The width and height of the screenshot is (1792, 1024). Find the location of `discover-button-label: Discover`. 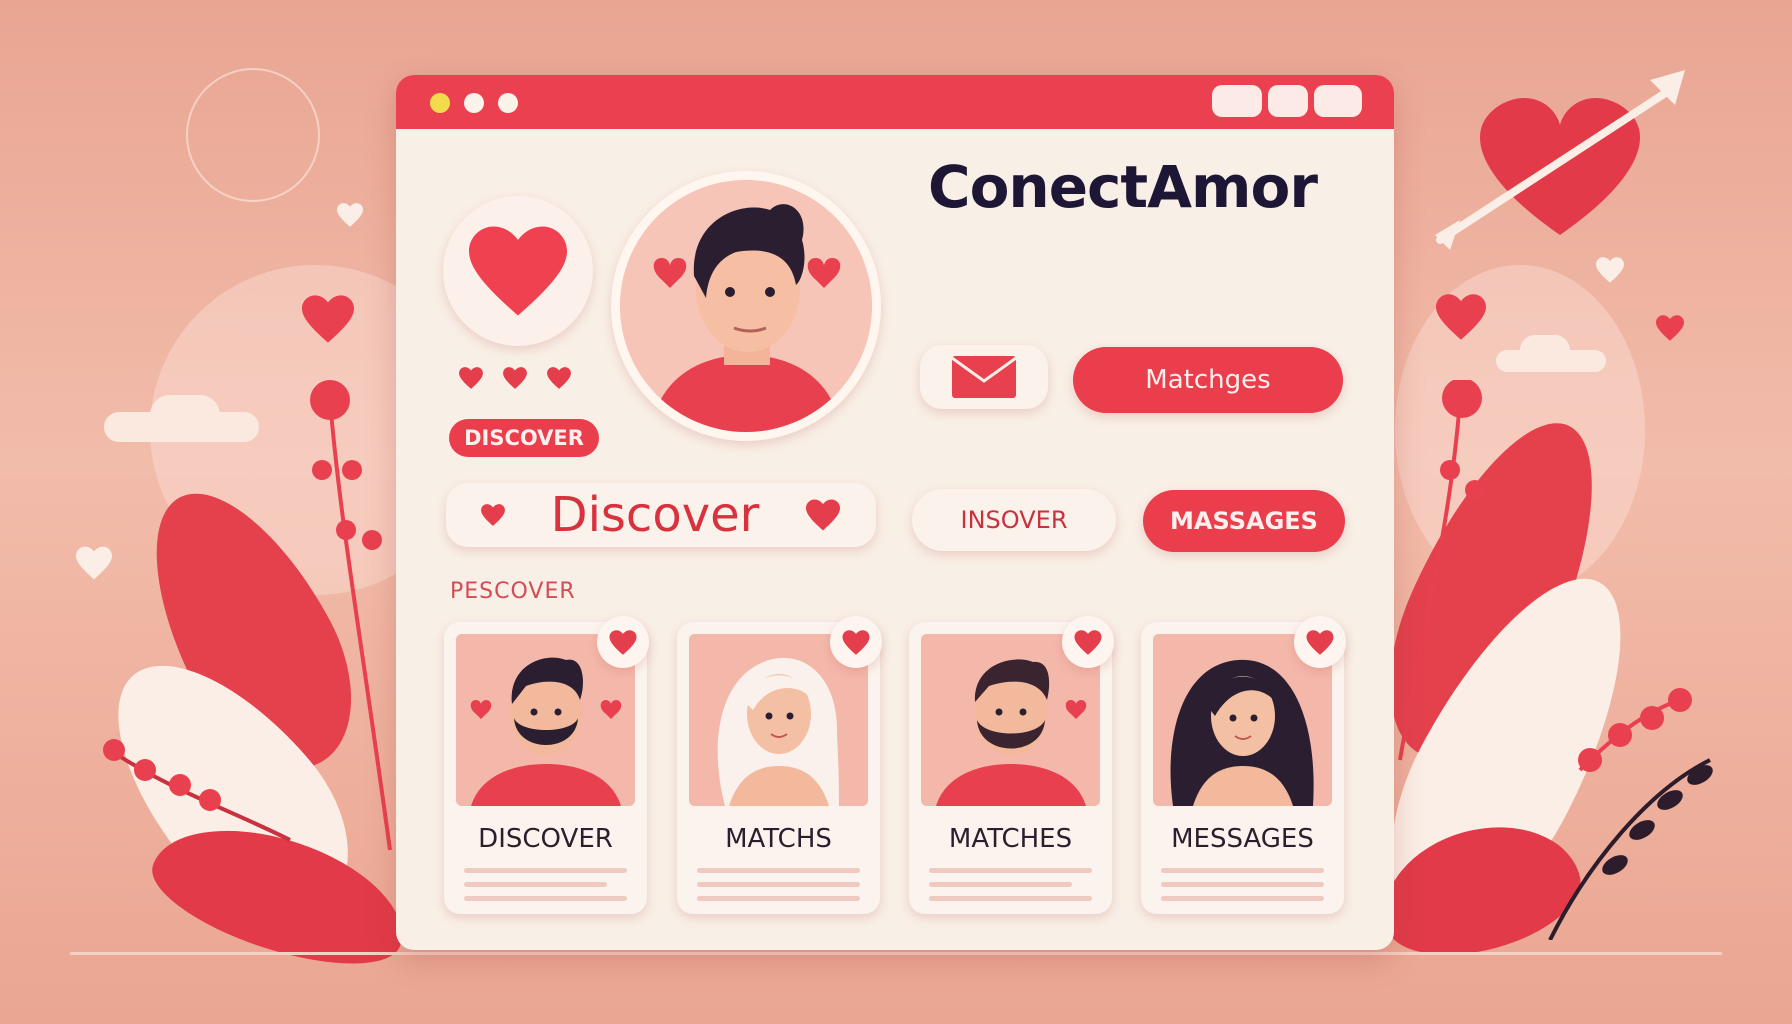

discover-button-label: Discover is located at coordinates (655, 515).